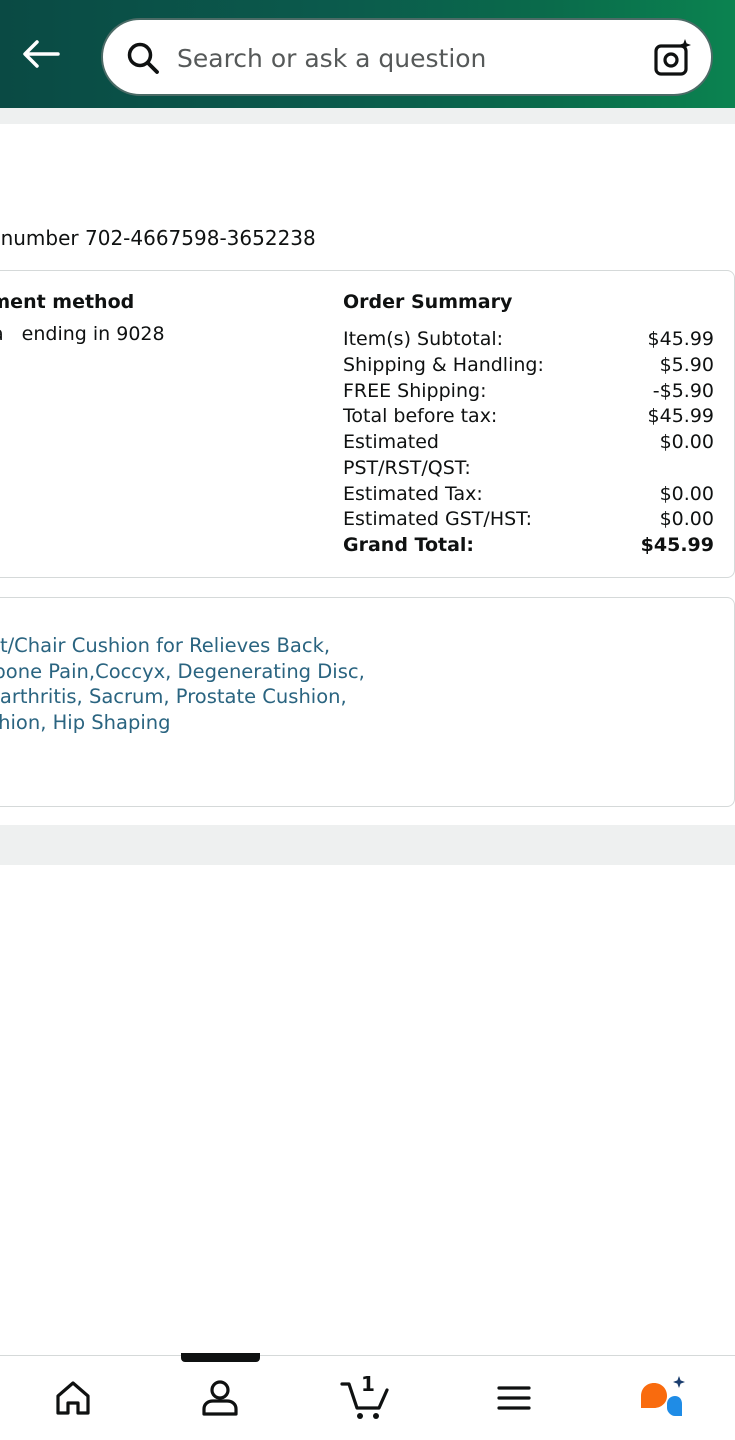 The height and width of the screenshot is (1440, 735). I want to click on back-button, so click(40, 54).